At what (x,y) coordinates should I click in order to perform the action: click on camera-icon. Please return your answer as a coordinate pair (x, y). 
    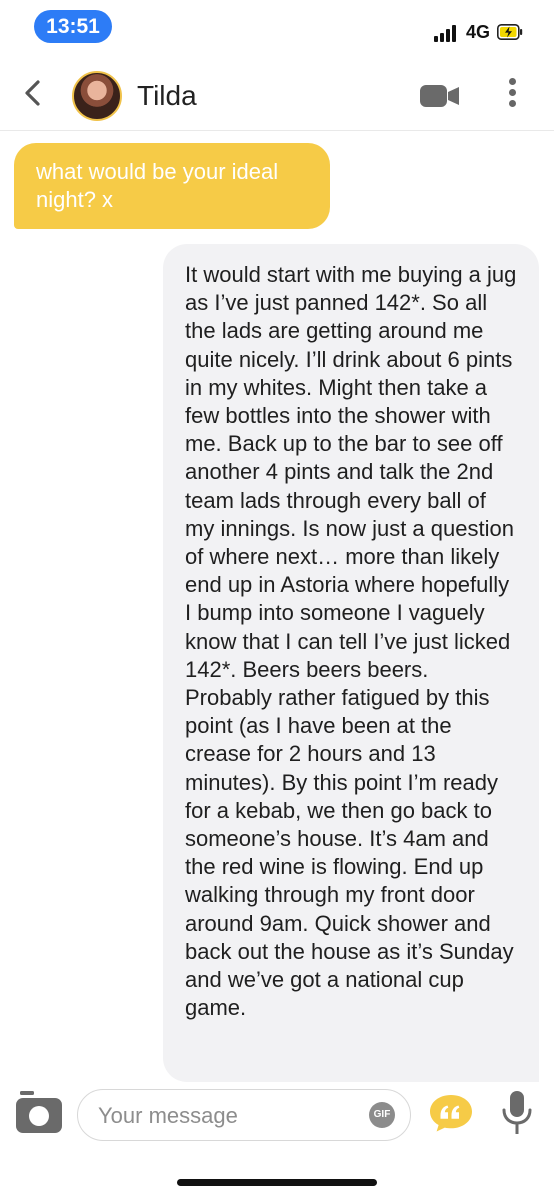
    Looking at the image, I should click on (39, 1112).